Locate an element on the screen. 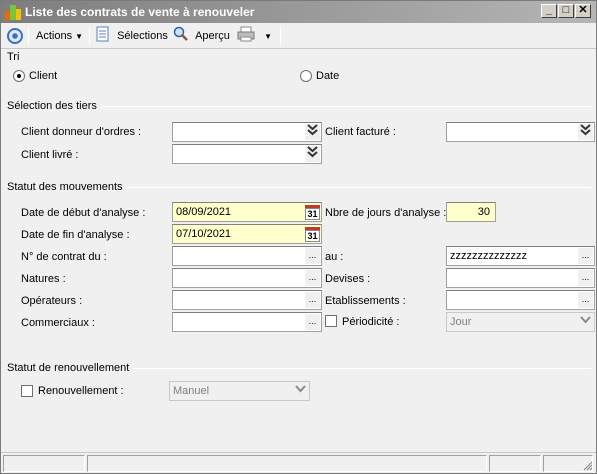 Image resolution: width=597 pixels, height=474 pixels. client-donneur-field is located at coordinates (247, 132).